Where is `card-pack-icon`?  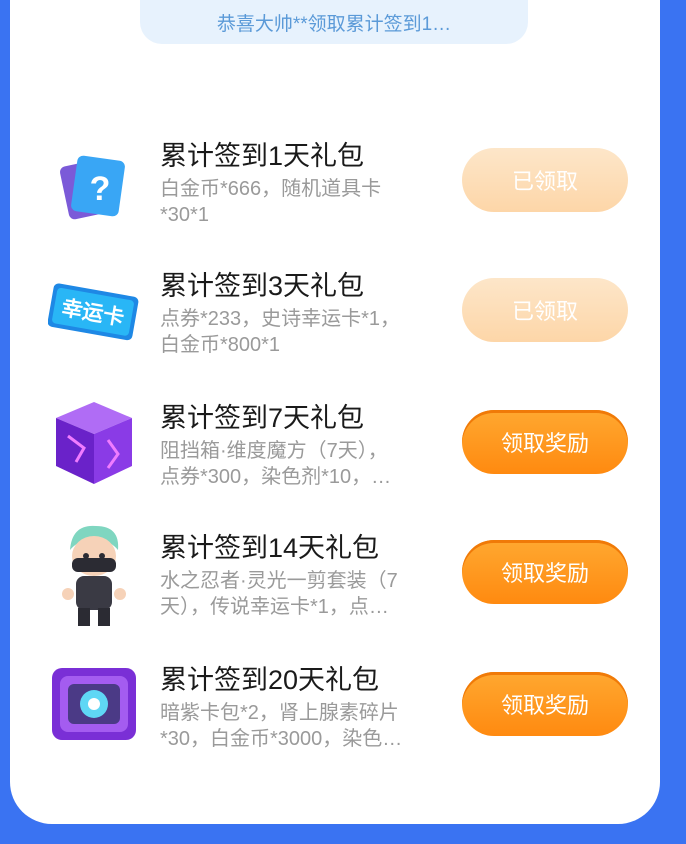
card-pack-icon is located at coordinates (94, 704).